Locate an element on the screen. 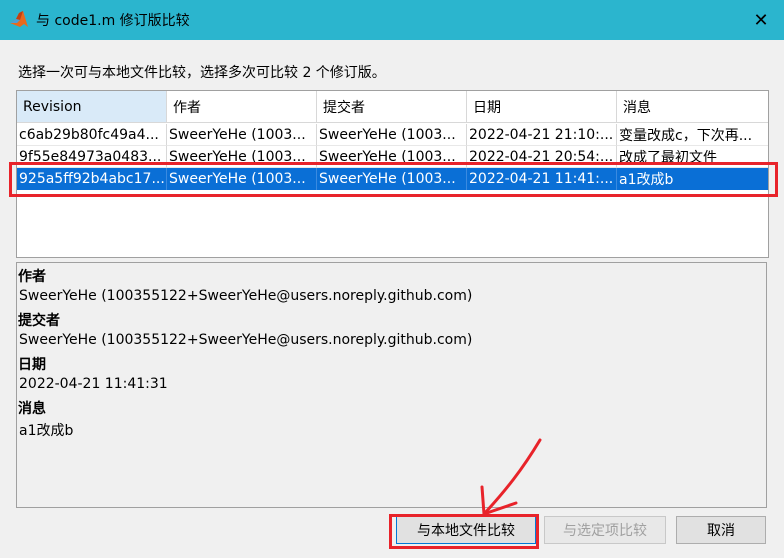 The height and width of the screenshot is (558, 784). message-label: 消息 is located at coordinates (32, 409).